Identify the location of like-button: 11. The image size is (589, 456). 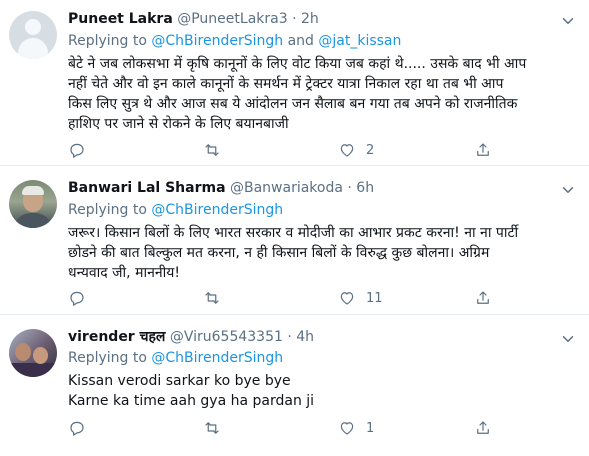
(360, 298).